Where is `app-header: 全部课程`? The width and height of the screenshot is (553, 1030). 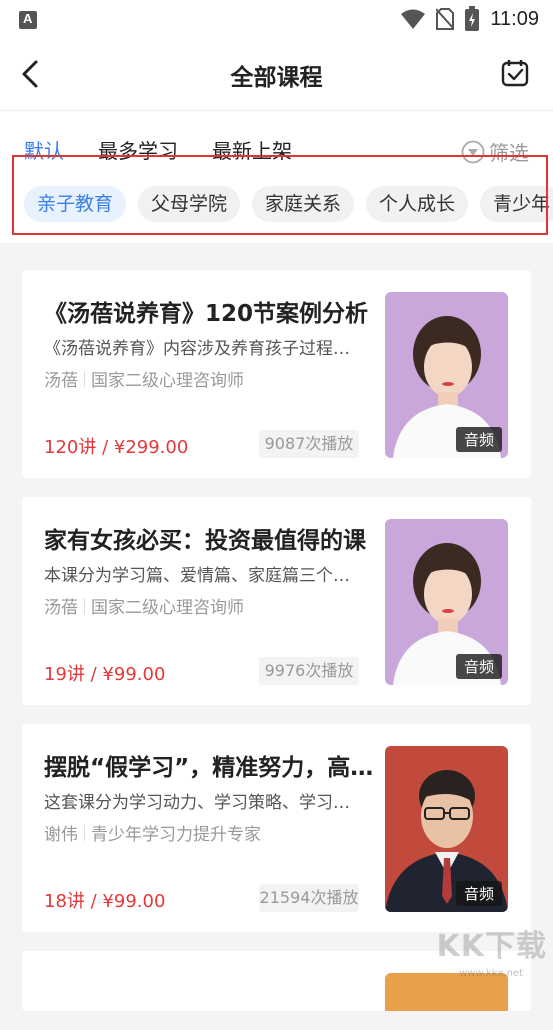 app-header: 全部课程 is located at coordinates (276, 74).